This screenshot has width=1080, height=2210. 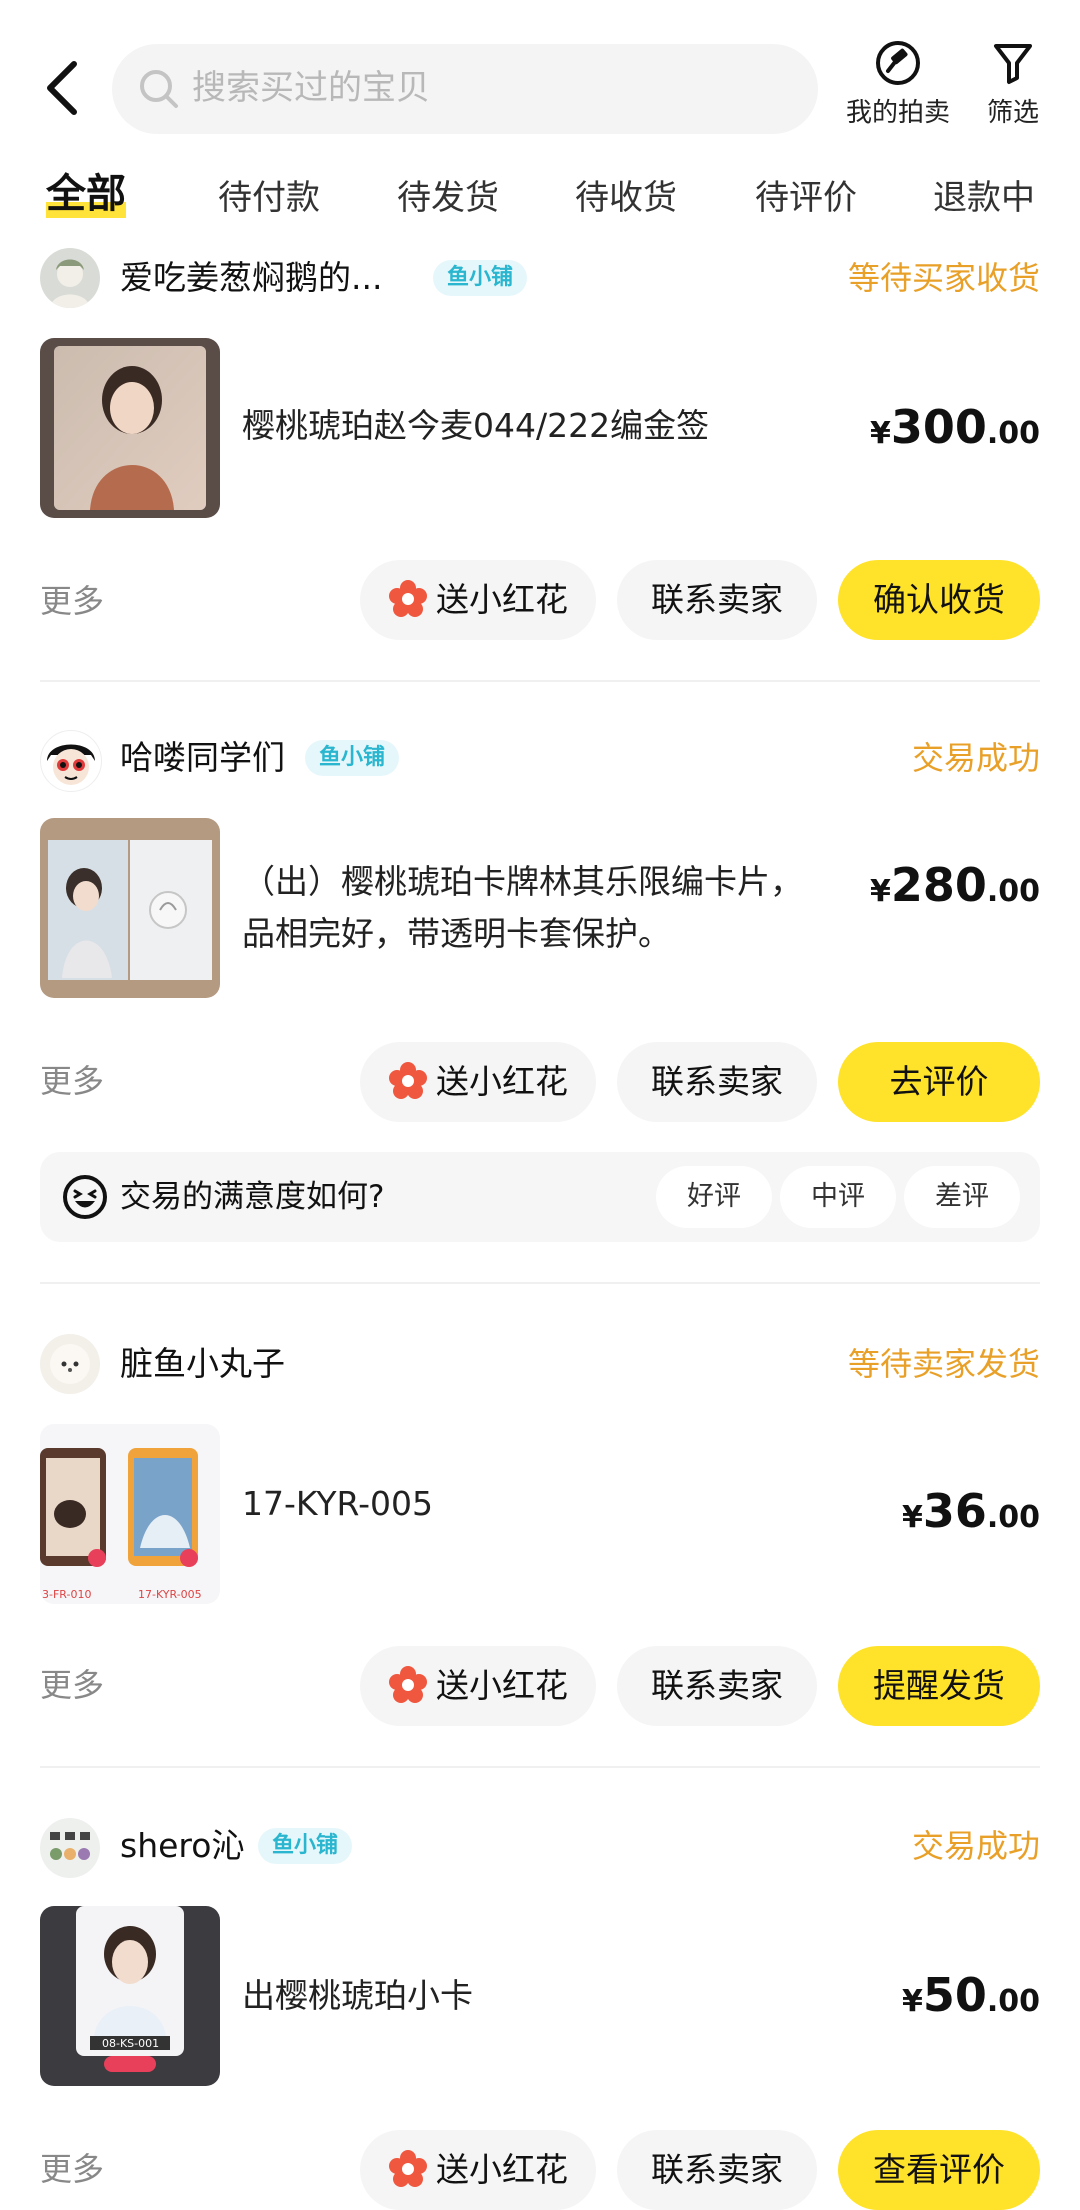 I want to click on my-auction-button: 我的拍卖, so click(x=898, y=85).